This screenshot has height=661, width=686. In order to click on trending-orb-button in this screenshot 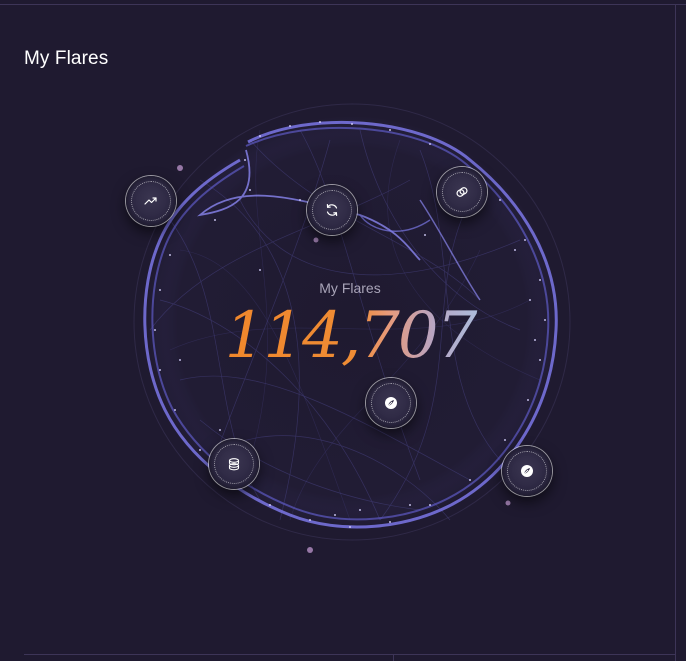, I will do `click(151, 201)`.